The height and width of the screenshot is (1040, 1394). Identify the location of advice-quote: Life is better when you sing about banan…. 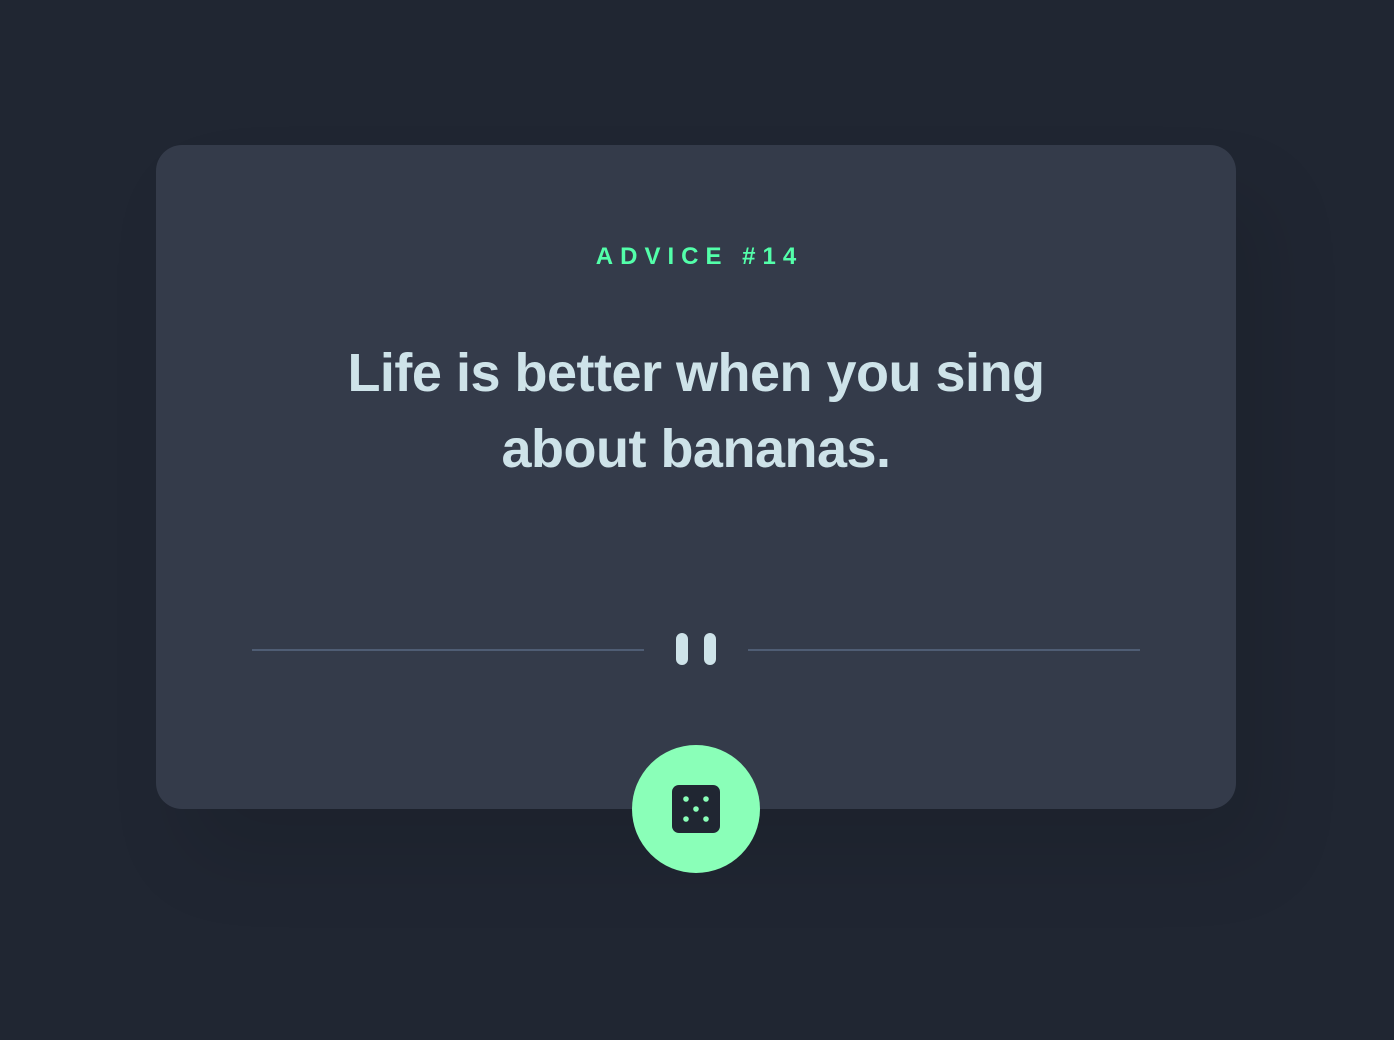
(696, 411).